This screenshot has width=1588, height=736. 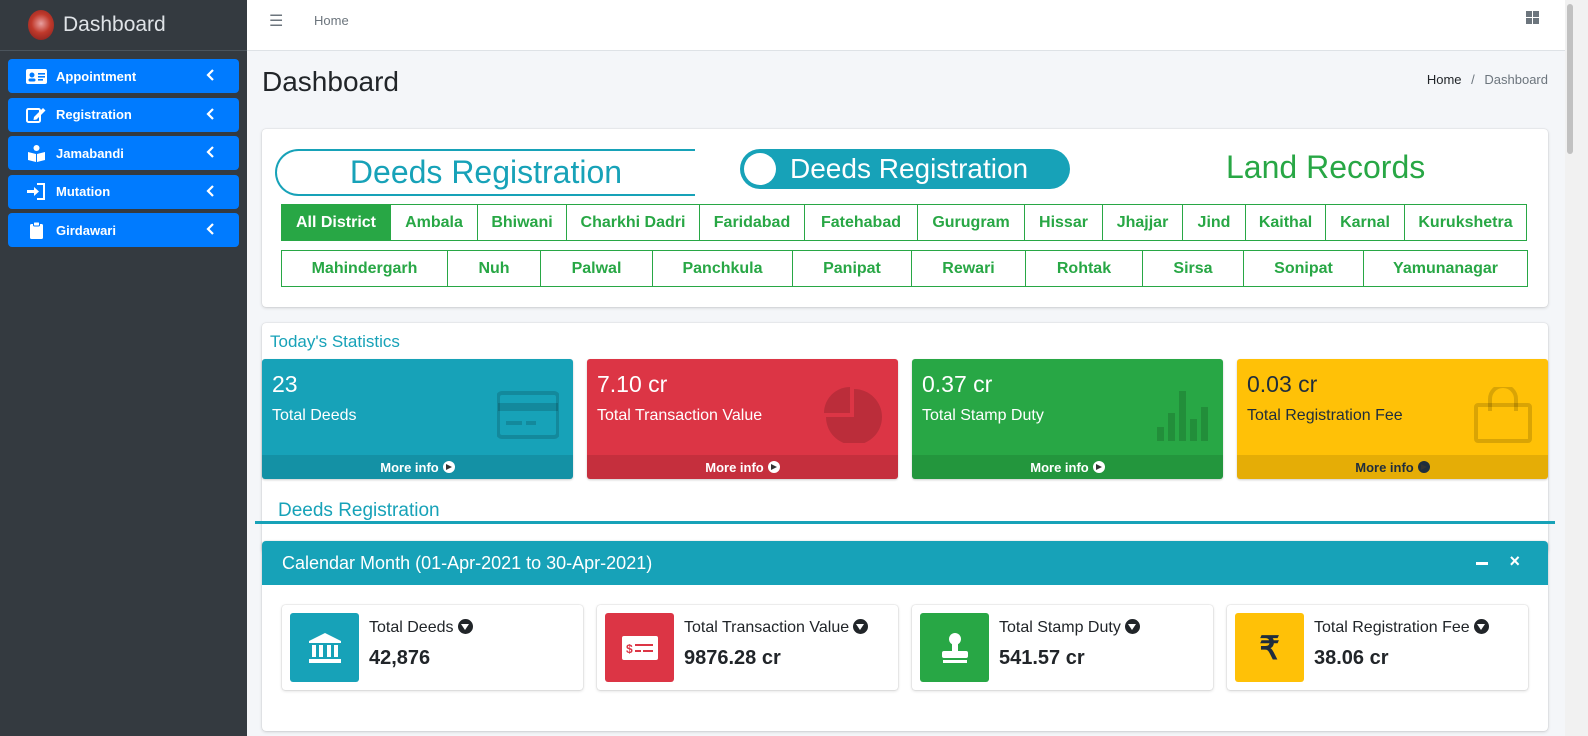 I want to click on todays-statistics-heading: Today's Statistics, so click(x=335, y=341).